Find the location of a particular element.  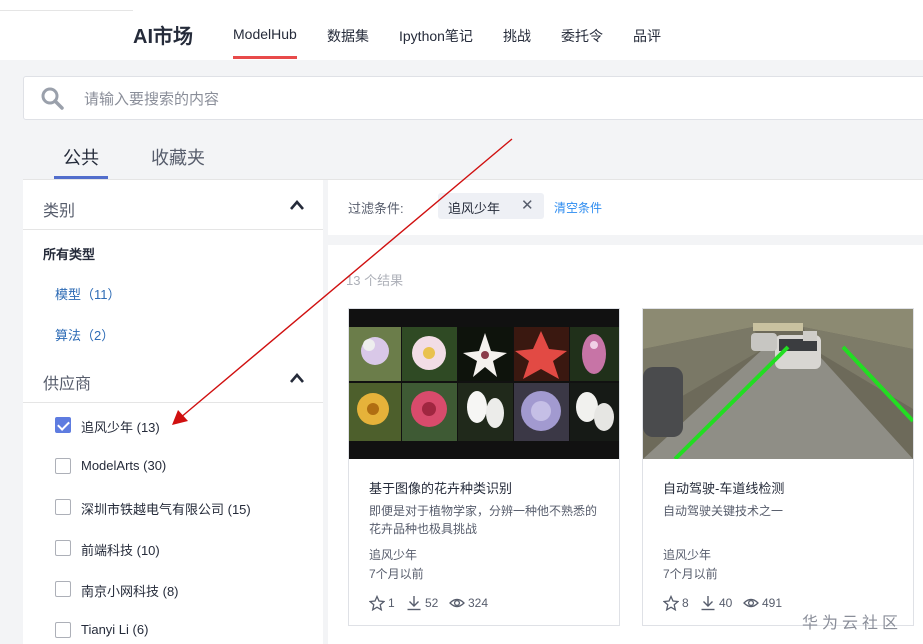

search-input is located at coordinates (434, 99).